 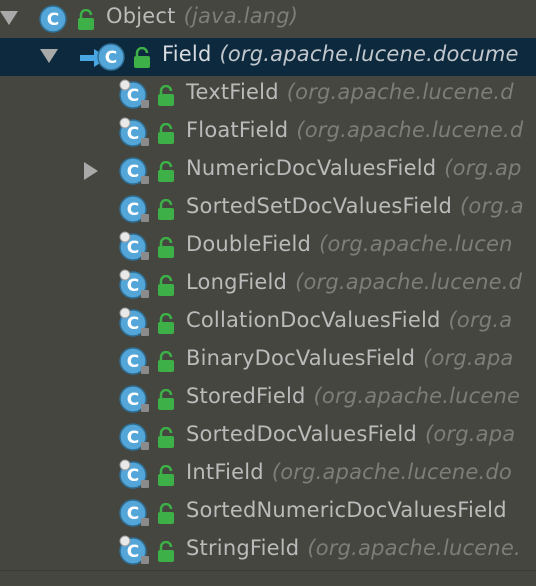 I want to click on class-name: SortedSetDocValuesField, so click(x=319, y=206).